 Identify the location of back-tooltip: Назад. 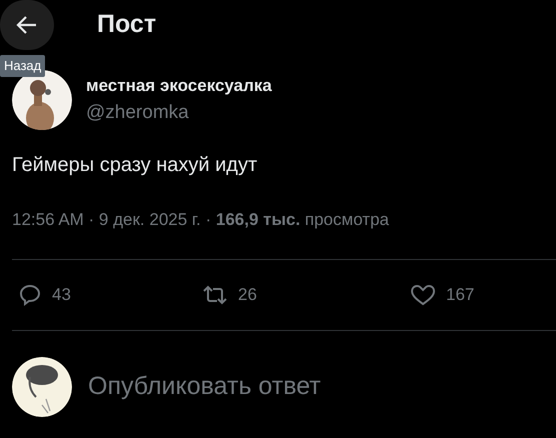
(23, 66).